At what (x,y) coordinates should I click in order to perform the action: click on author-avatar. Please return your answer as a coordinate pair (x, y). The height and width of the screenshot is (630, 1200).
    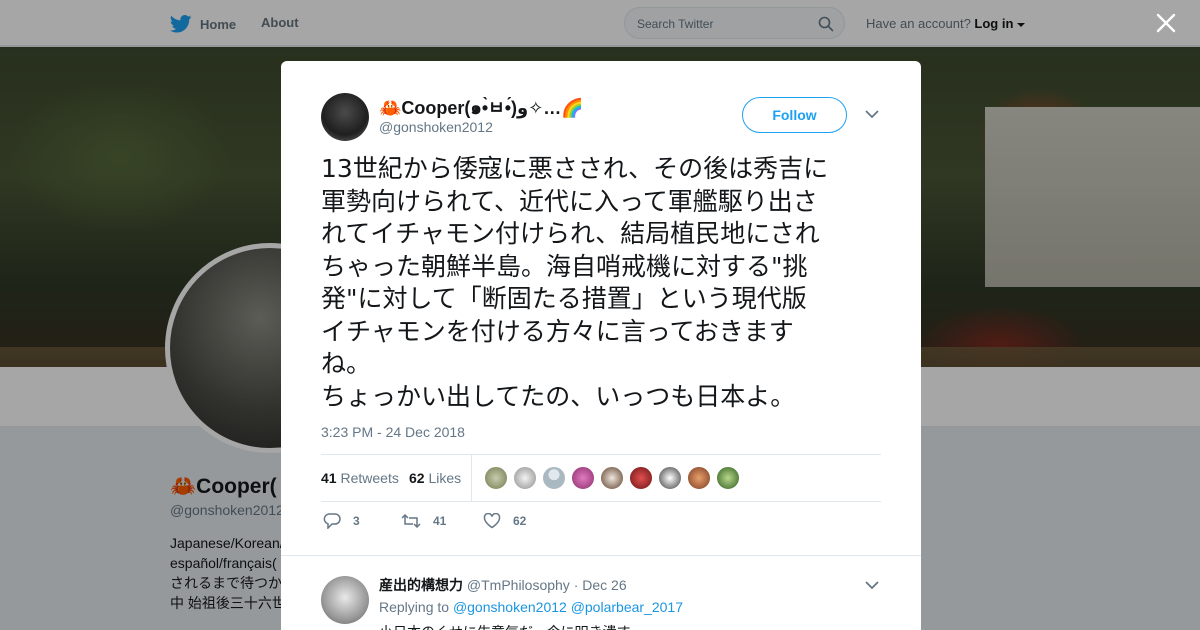
    Looking at the image, I should click on (345, 117).